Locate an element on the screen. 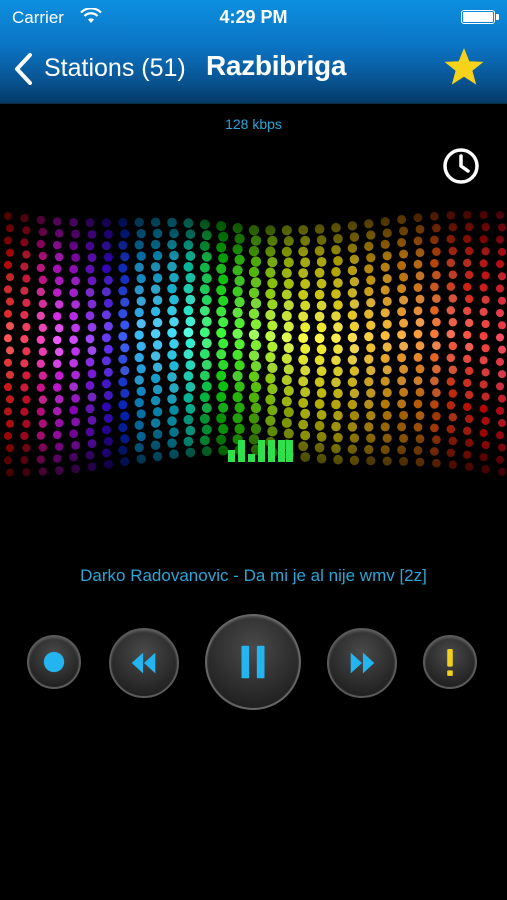 The image size is (507, 900). status-time: 4:29 PM is located at coordinates (253, 17).